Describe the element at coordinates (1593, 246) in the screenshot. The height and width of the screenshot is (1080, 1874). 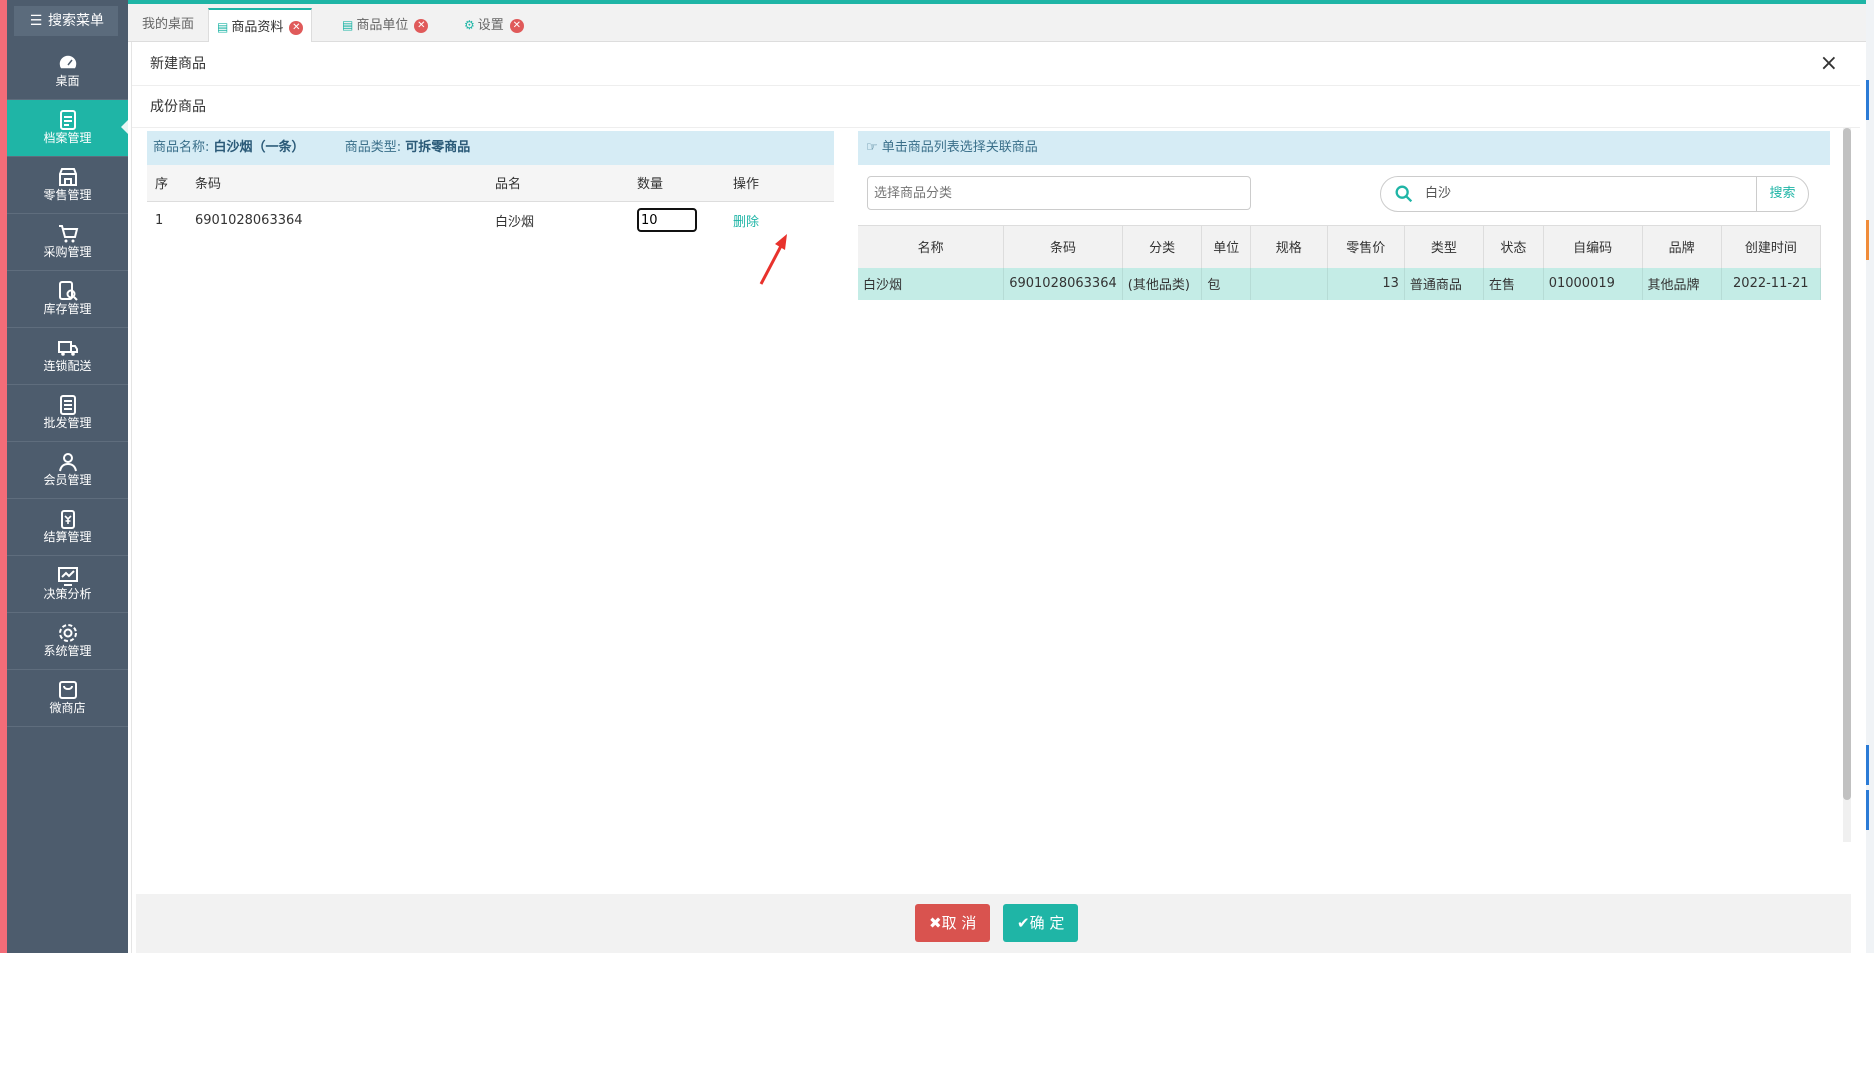
I see `column-header: 自编码` at that location.